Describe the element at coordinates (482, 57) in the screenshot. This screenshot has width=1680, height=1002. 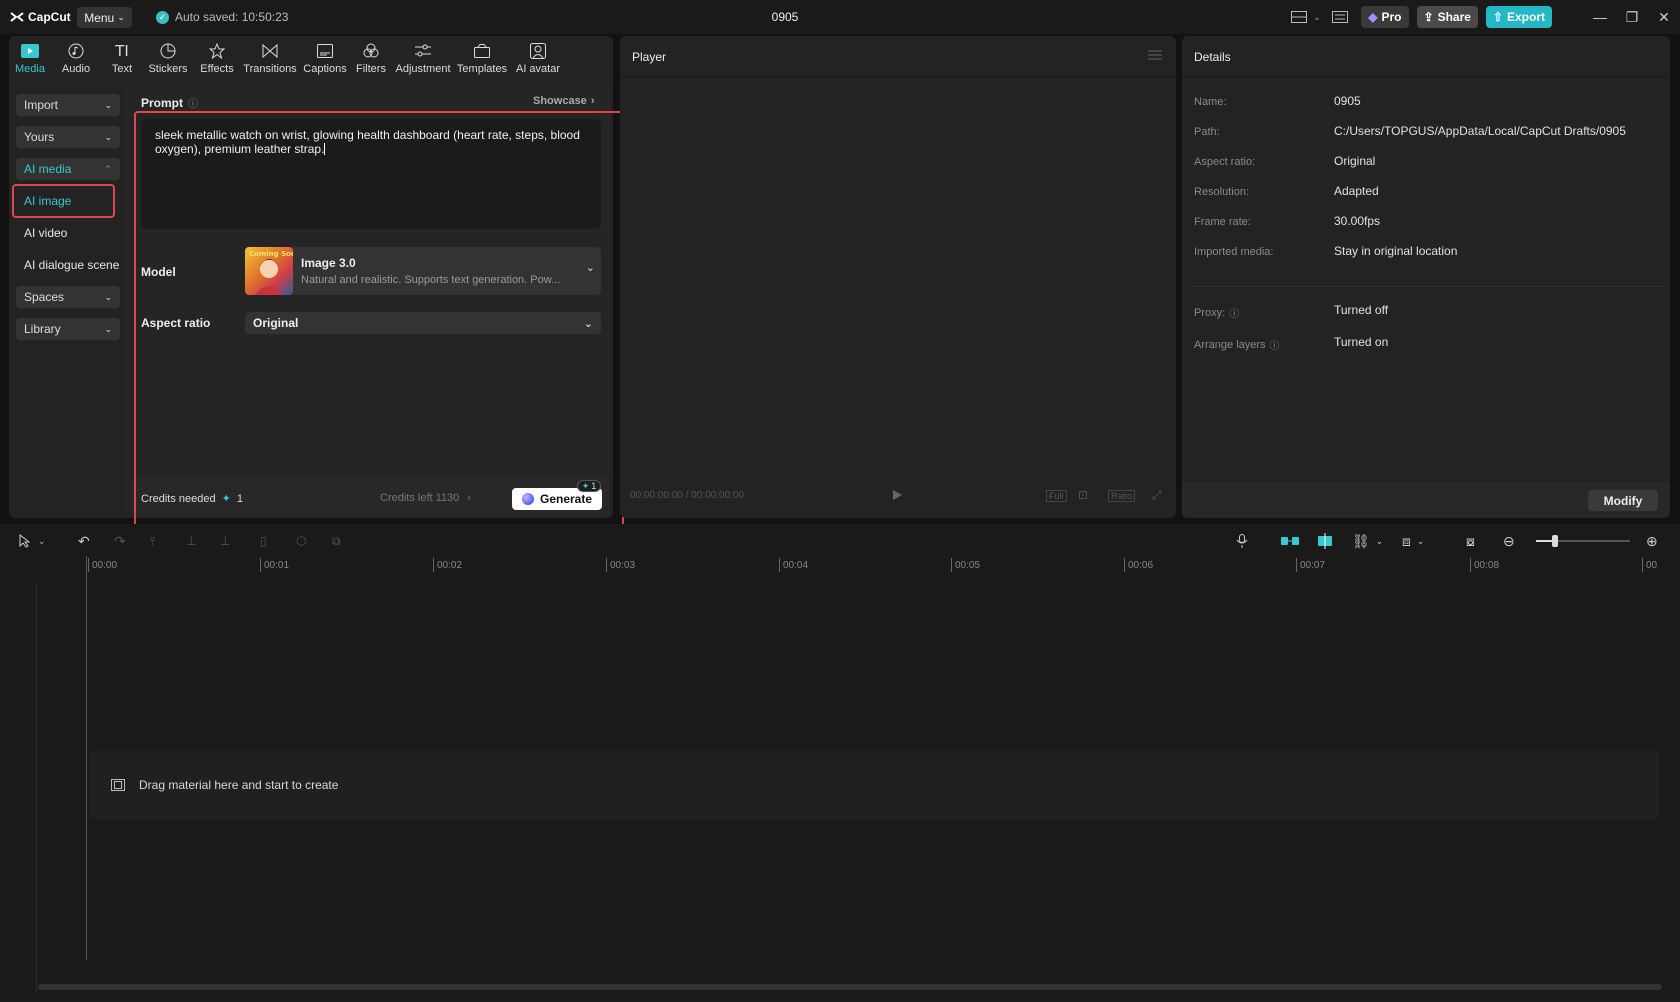
I see `tab-templates: Templates` at that location.